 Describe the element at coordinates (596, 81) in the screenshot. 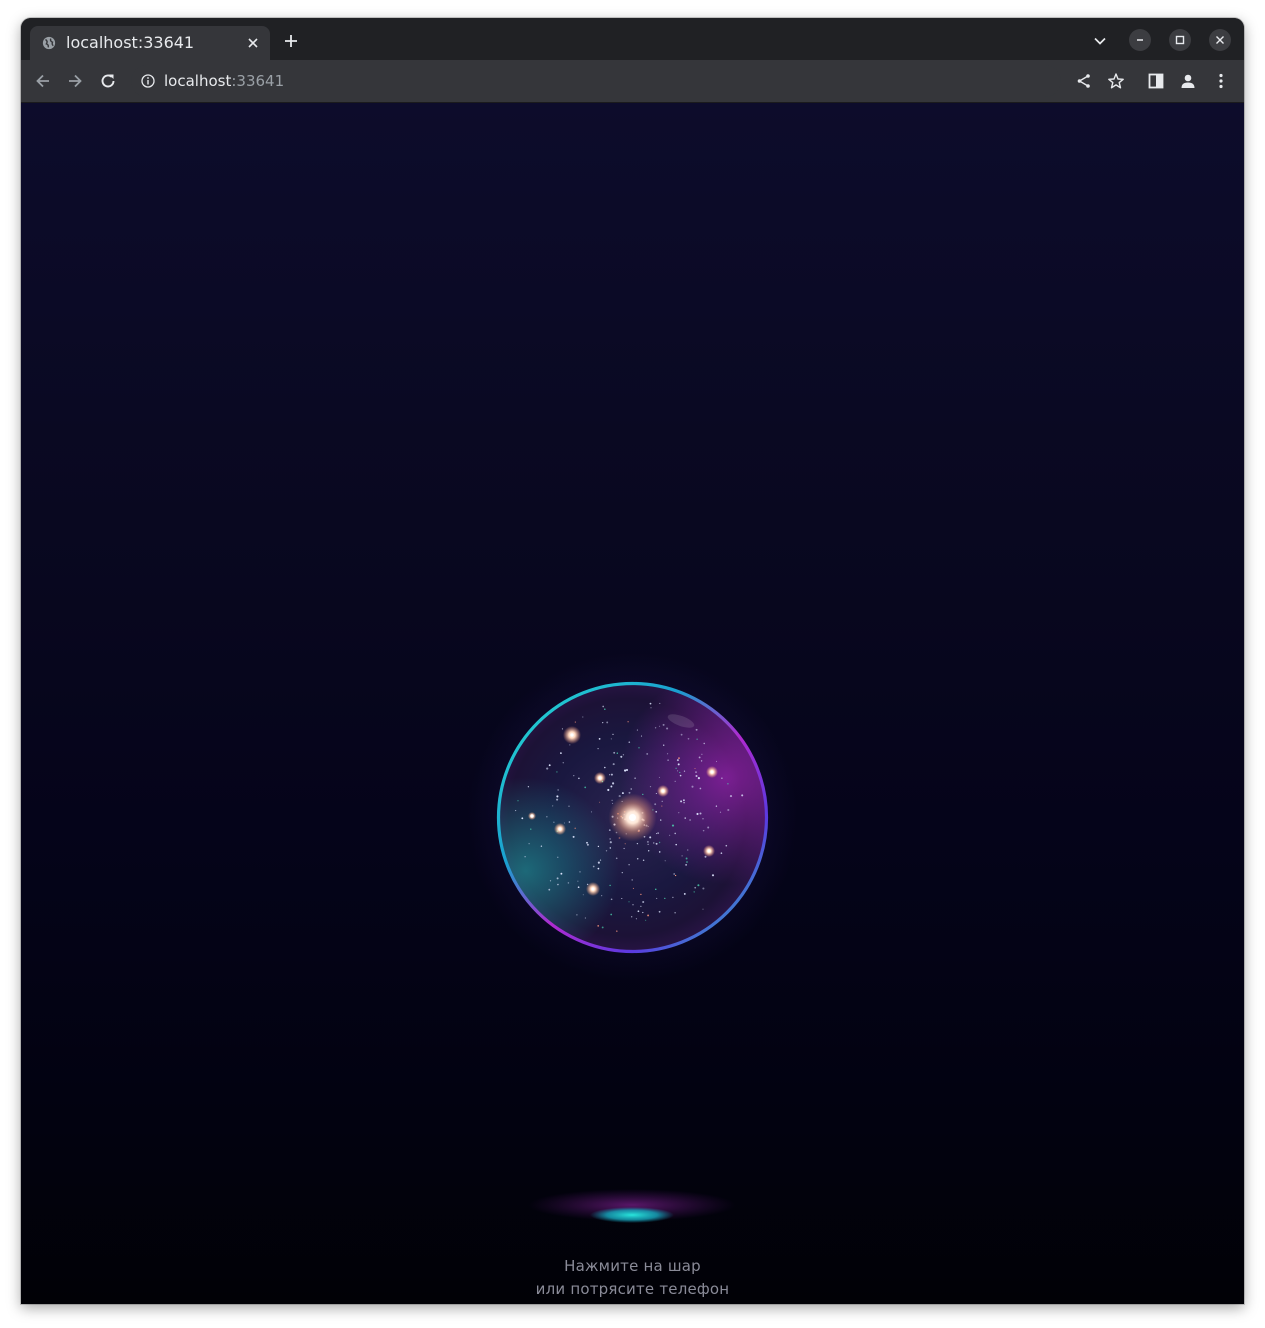

I see `address-bar: localhost:33641` at that location.